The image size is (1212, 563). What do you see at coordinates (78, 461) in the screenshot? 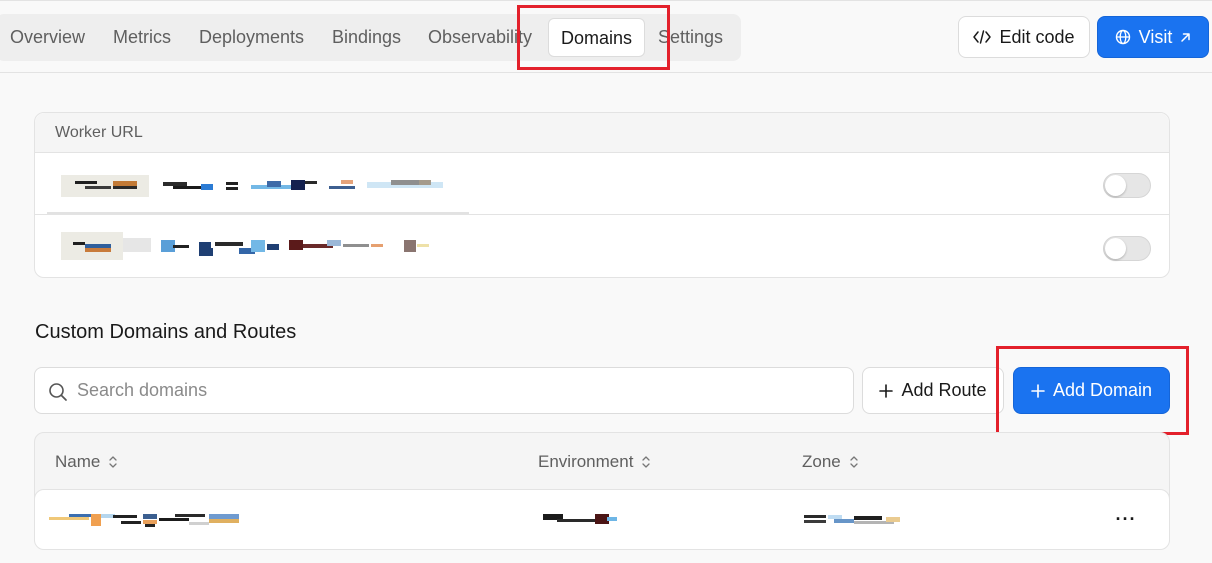
I see `column-label: Name` at bounding box center [78, 461].